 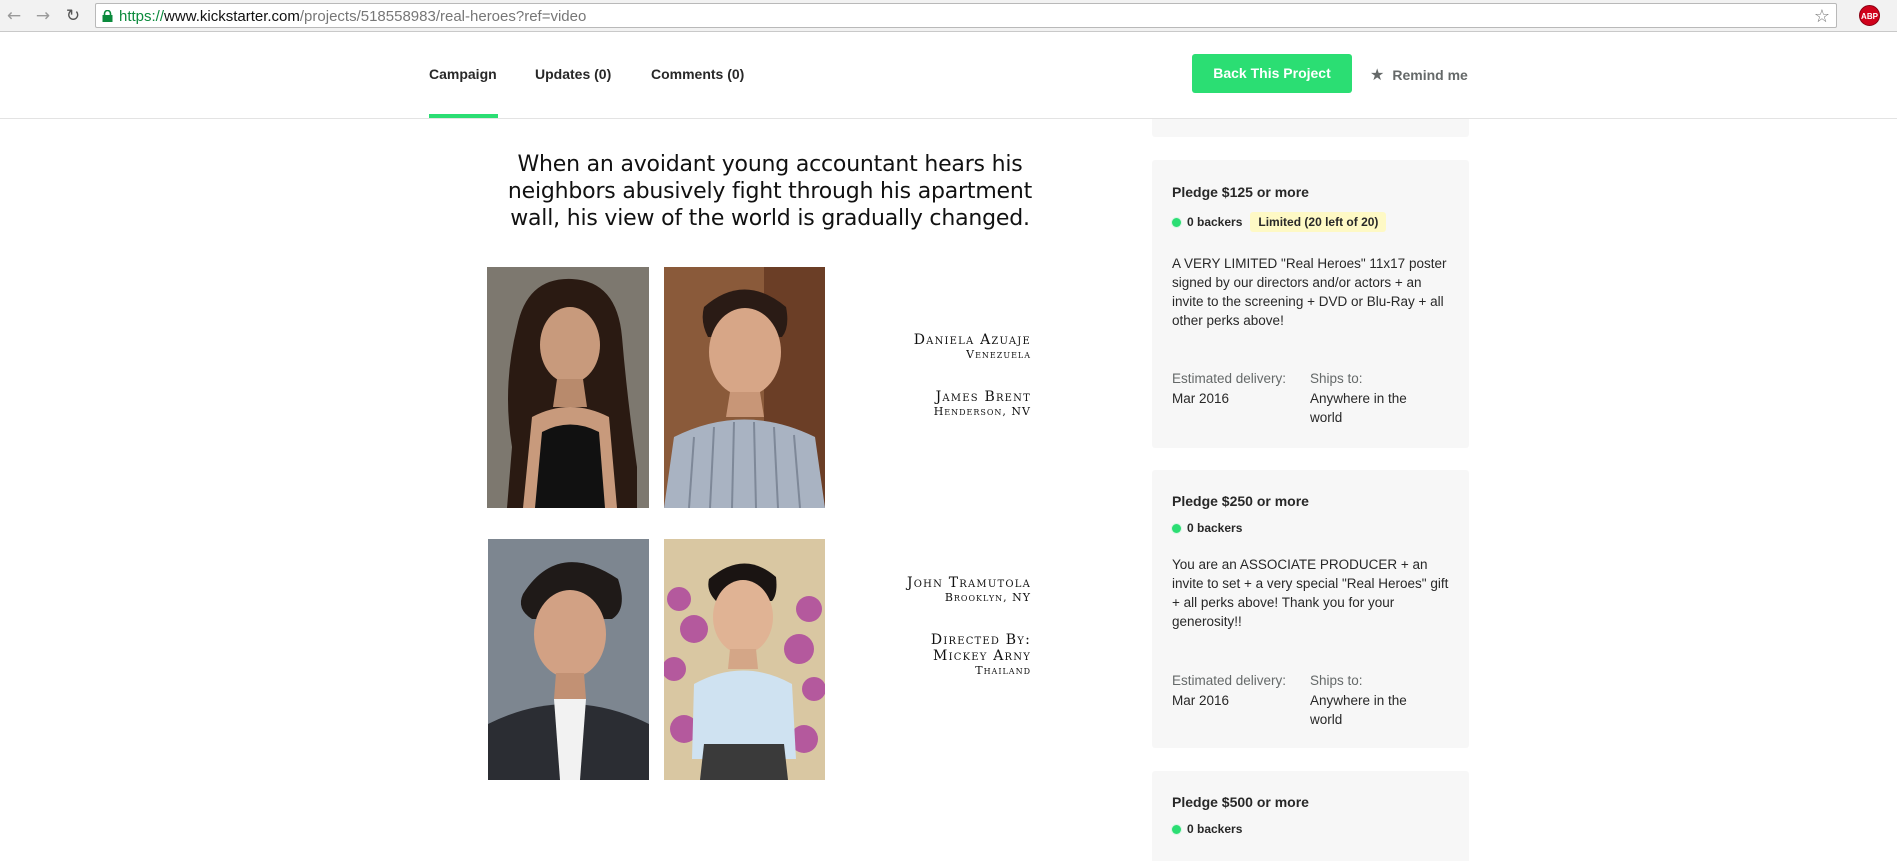 What do you see at coordinates (983, 397) in the screenshot?
I see `cast-name: James Brent` at bounding box center [983, 397].